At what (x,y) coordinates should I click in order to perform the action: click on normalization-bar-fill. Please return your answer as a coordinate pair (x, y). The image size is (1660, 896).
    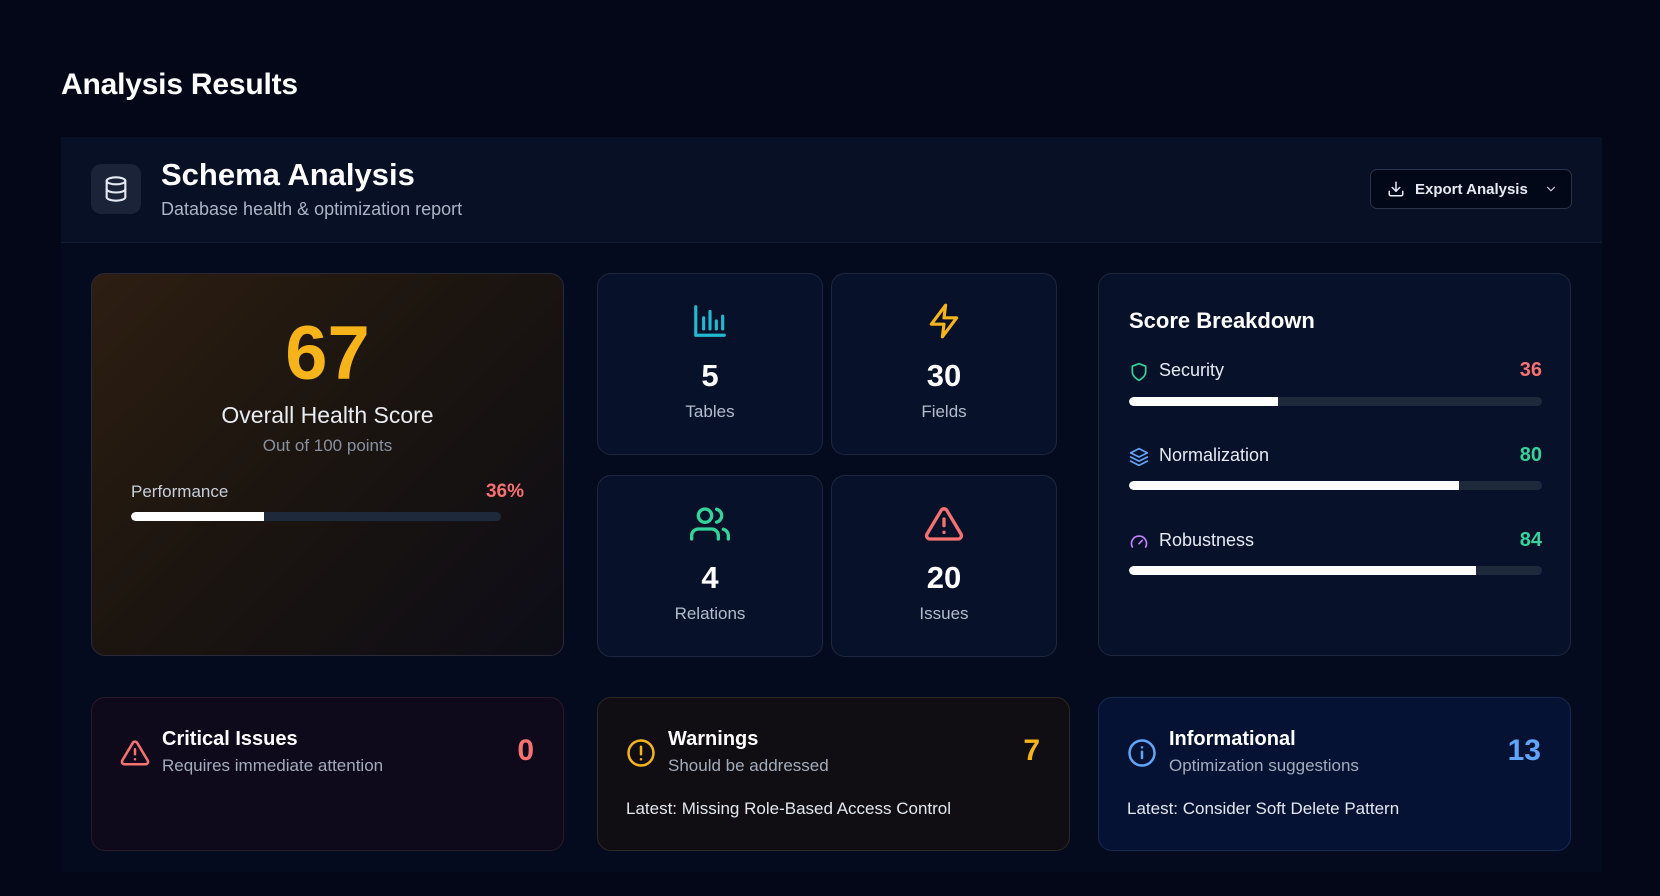
    Looking at the image, I should click on (1294, 485).